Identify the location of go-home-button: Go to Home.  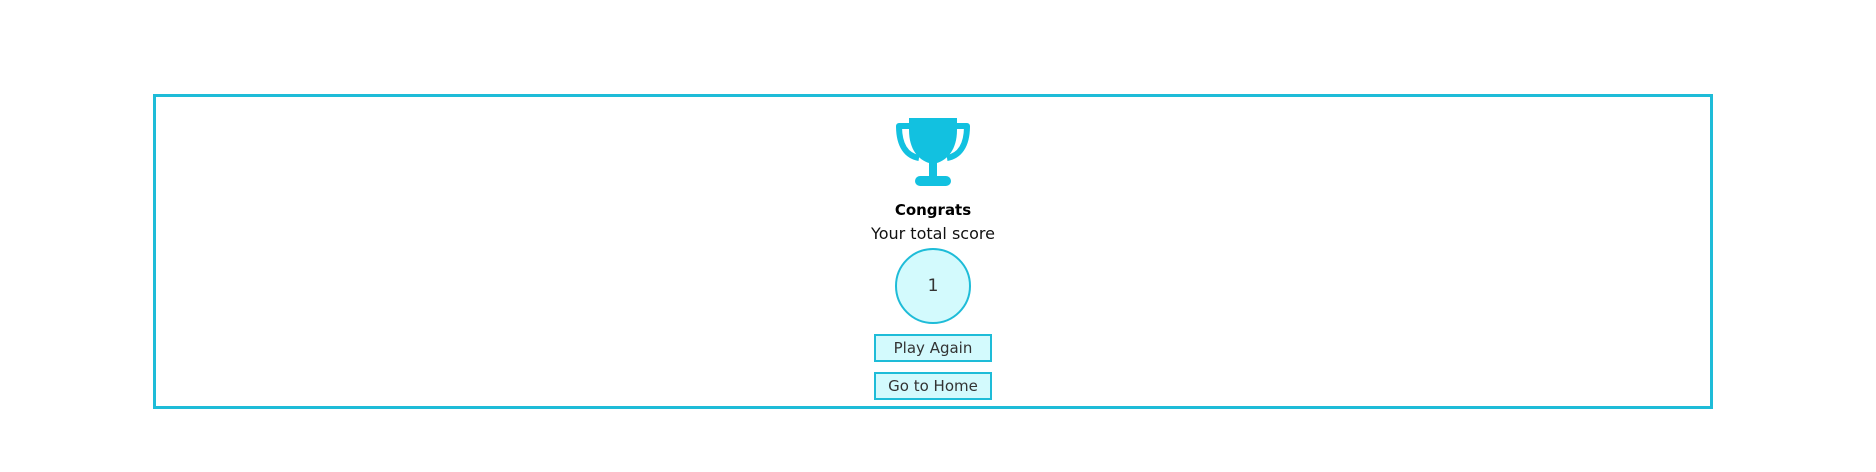
(933, 386).